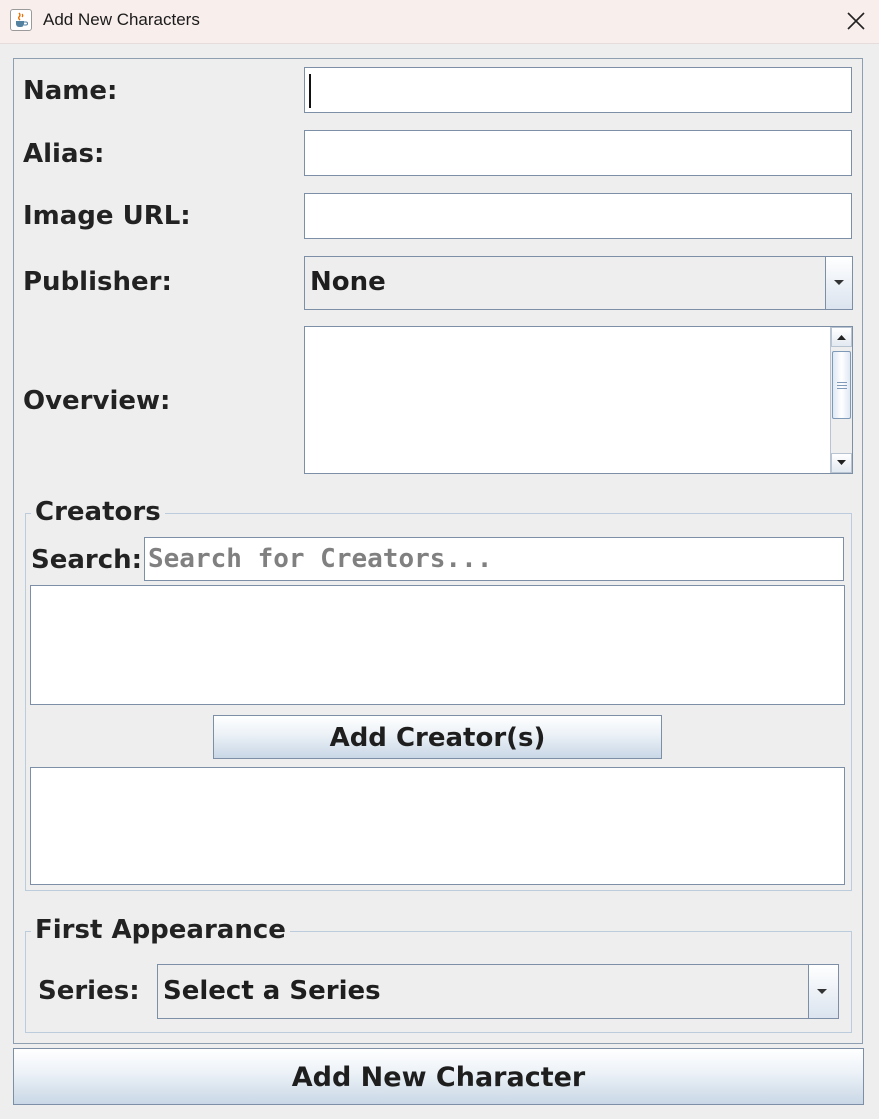 The image size is (879, 1119). What do you see at coordinates (87, 560) in the screenshot?
I see `creators-search-label: Search:` at bounding box center [87, 560].